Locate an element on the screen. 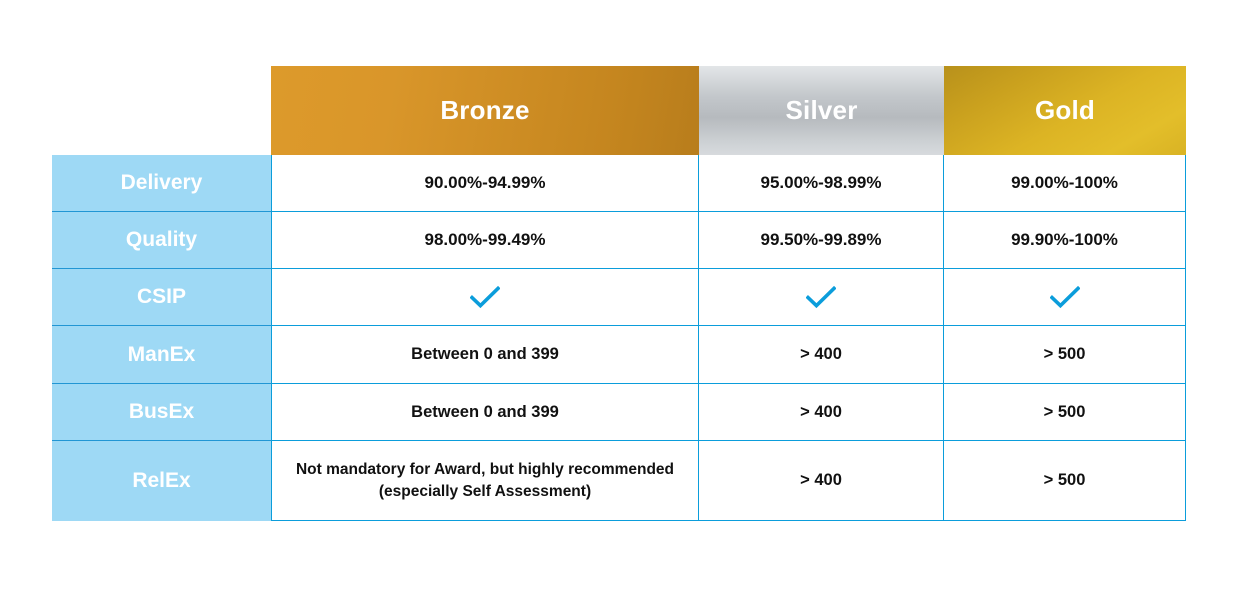  cell-quality-silver: 99.50%-99.89% is located at coordinates (821, 240).